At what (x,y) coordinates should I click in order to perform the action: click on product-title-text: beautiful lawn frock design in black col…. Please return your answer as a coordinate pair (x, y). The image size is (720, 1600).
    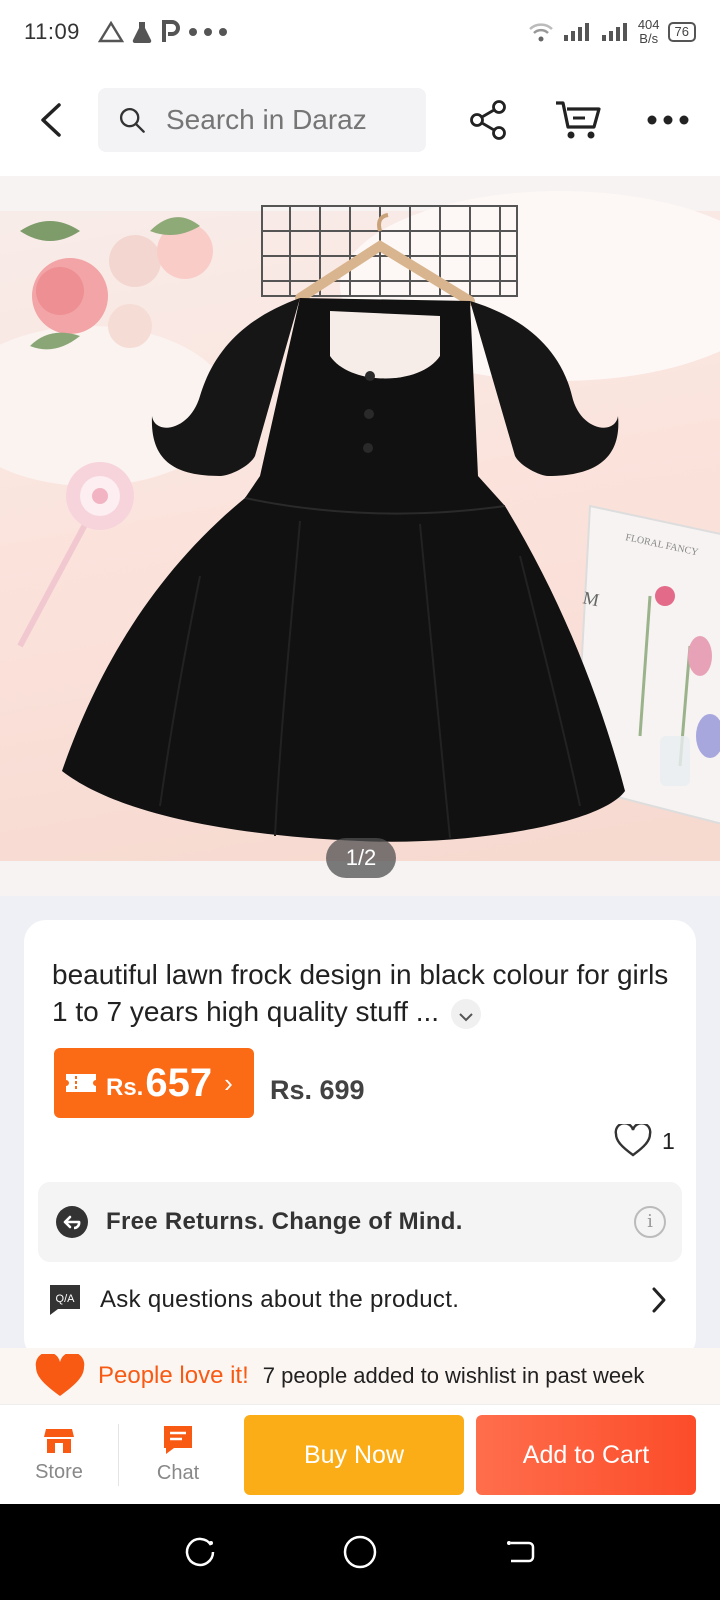
    Looking at the image, I should click on (360, 993).